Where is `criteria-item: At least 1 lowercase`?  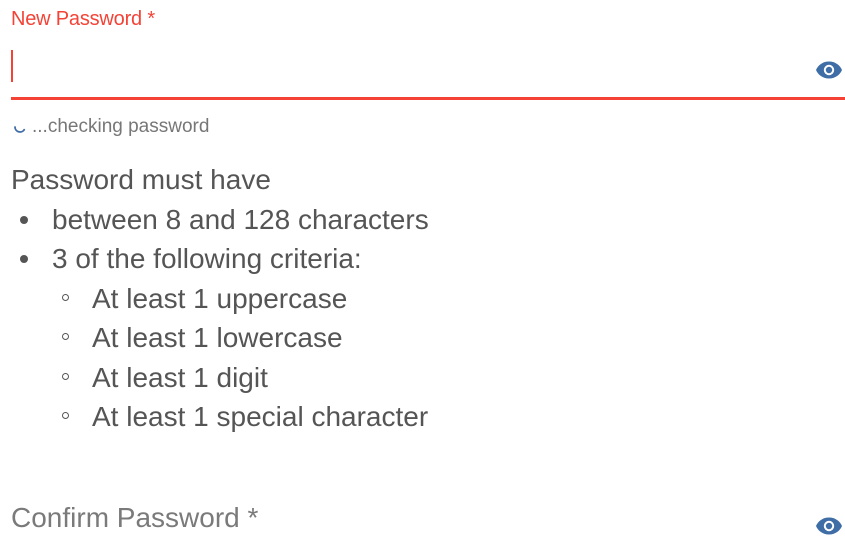 criteria-item: At least 1 lowercase is located at coordinates (240, 338).